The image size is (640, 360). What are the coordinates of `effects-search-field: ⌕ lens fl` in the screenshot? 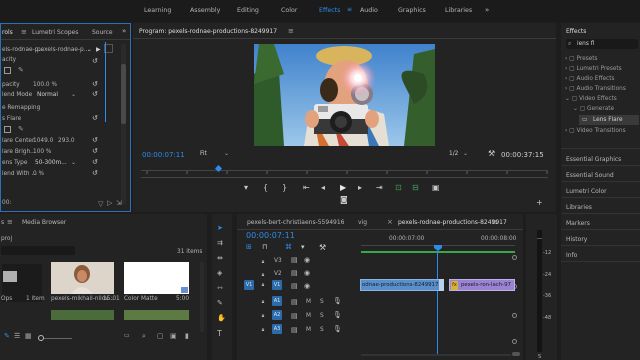 It's located at (602, 44).